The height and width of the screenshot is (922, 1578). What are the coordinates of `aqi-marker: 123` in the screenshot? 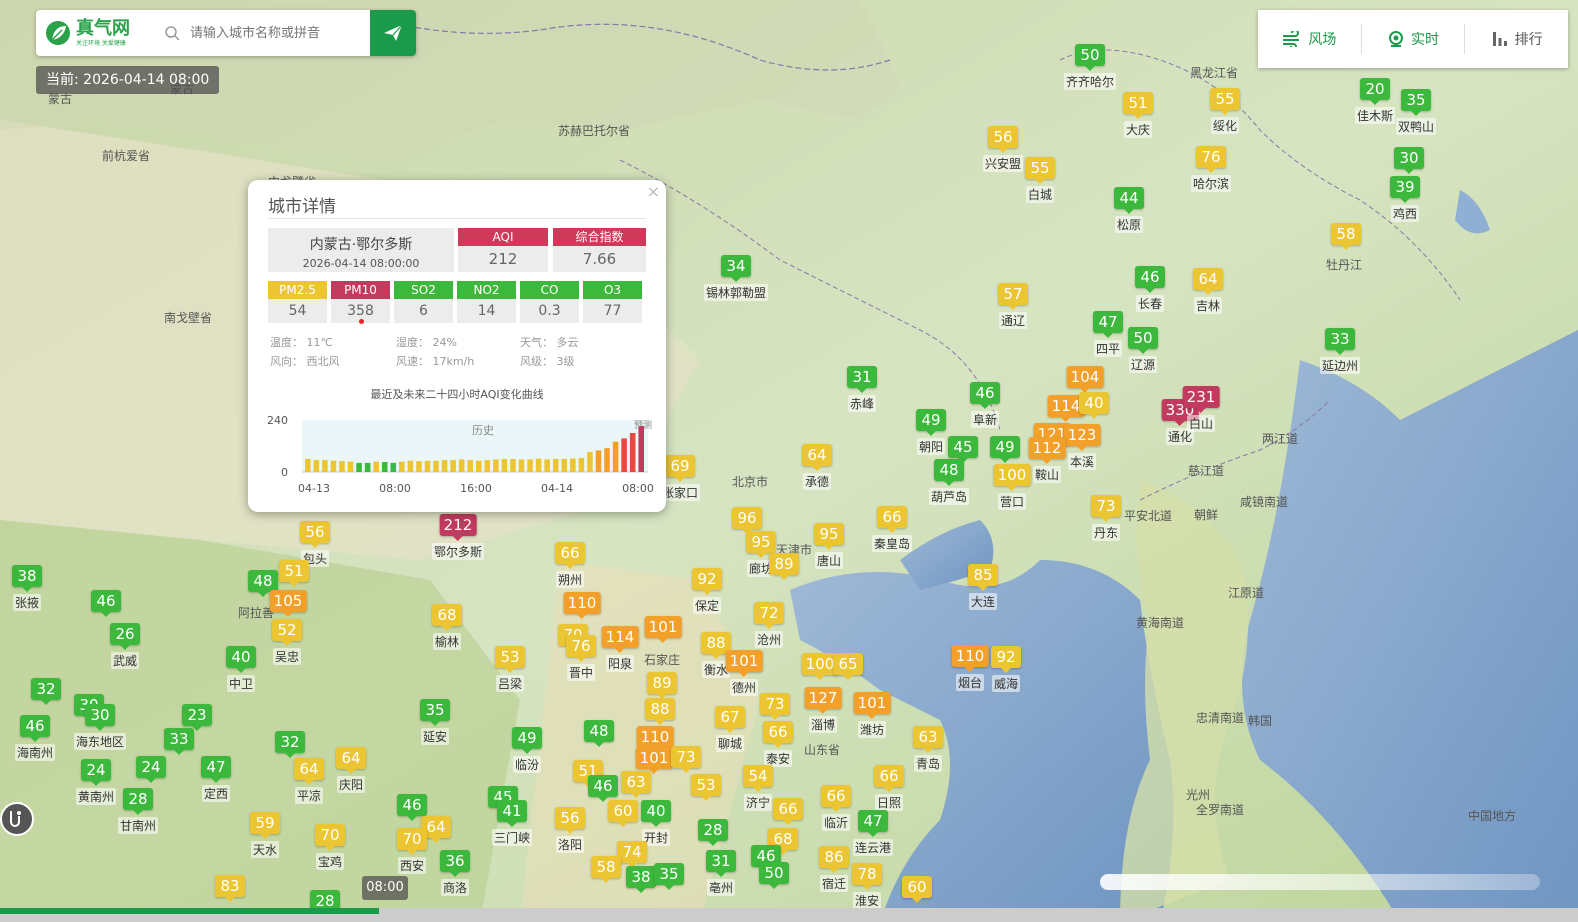 It's located at (1082, 437).